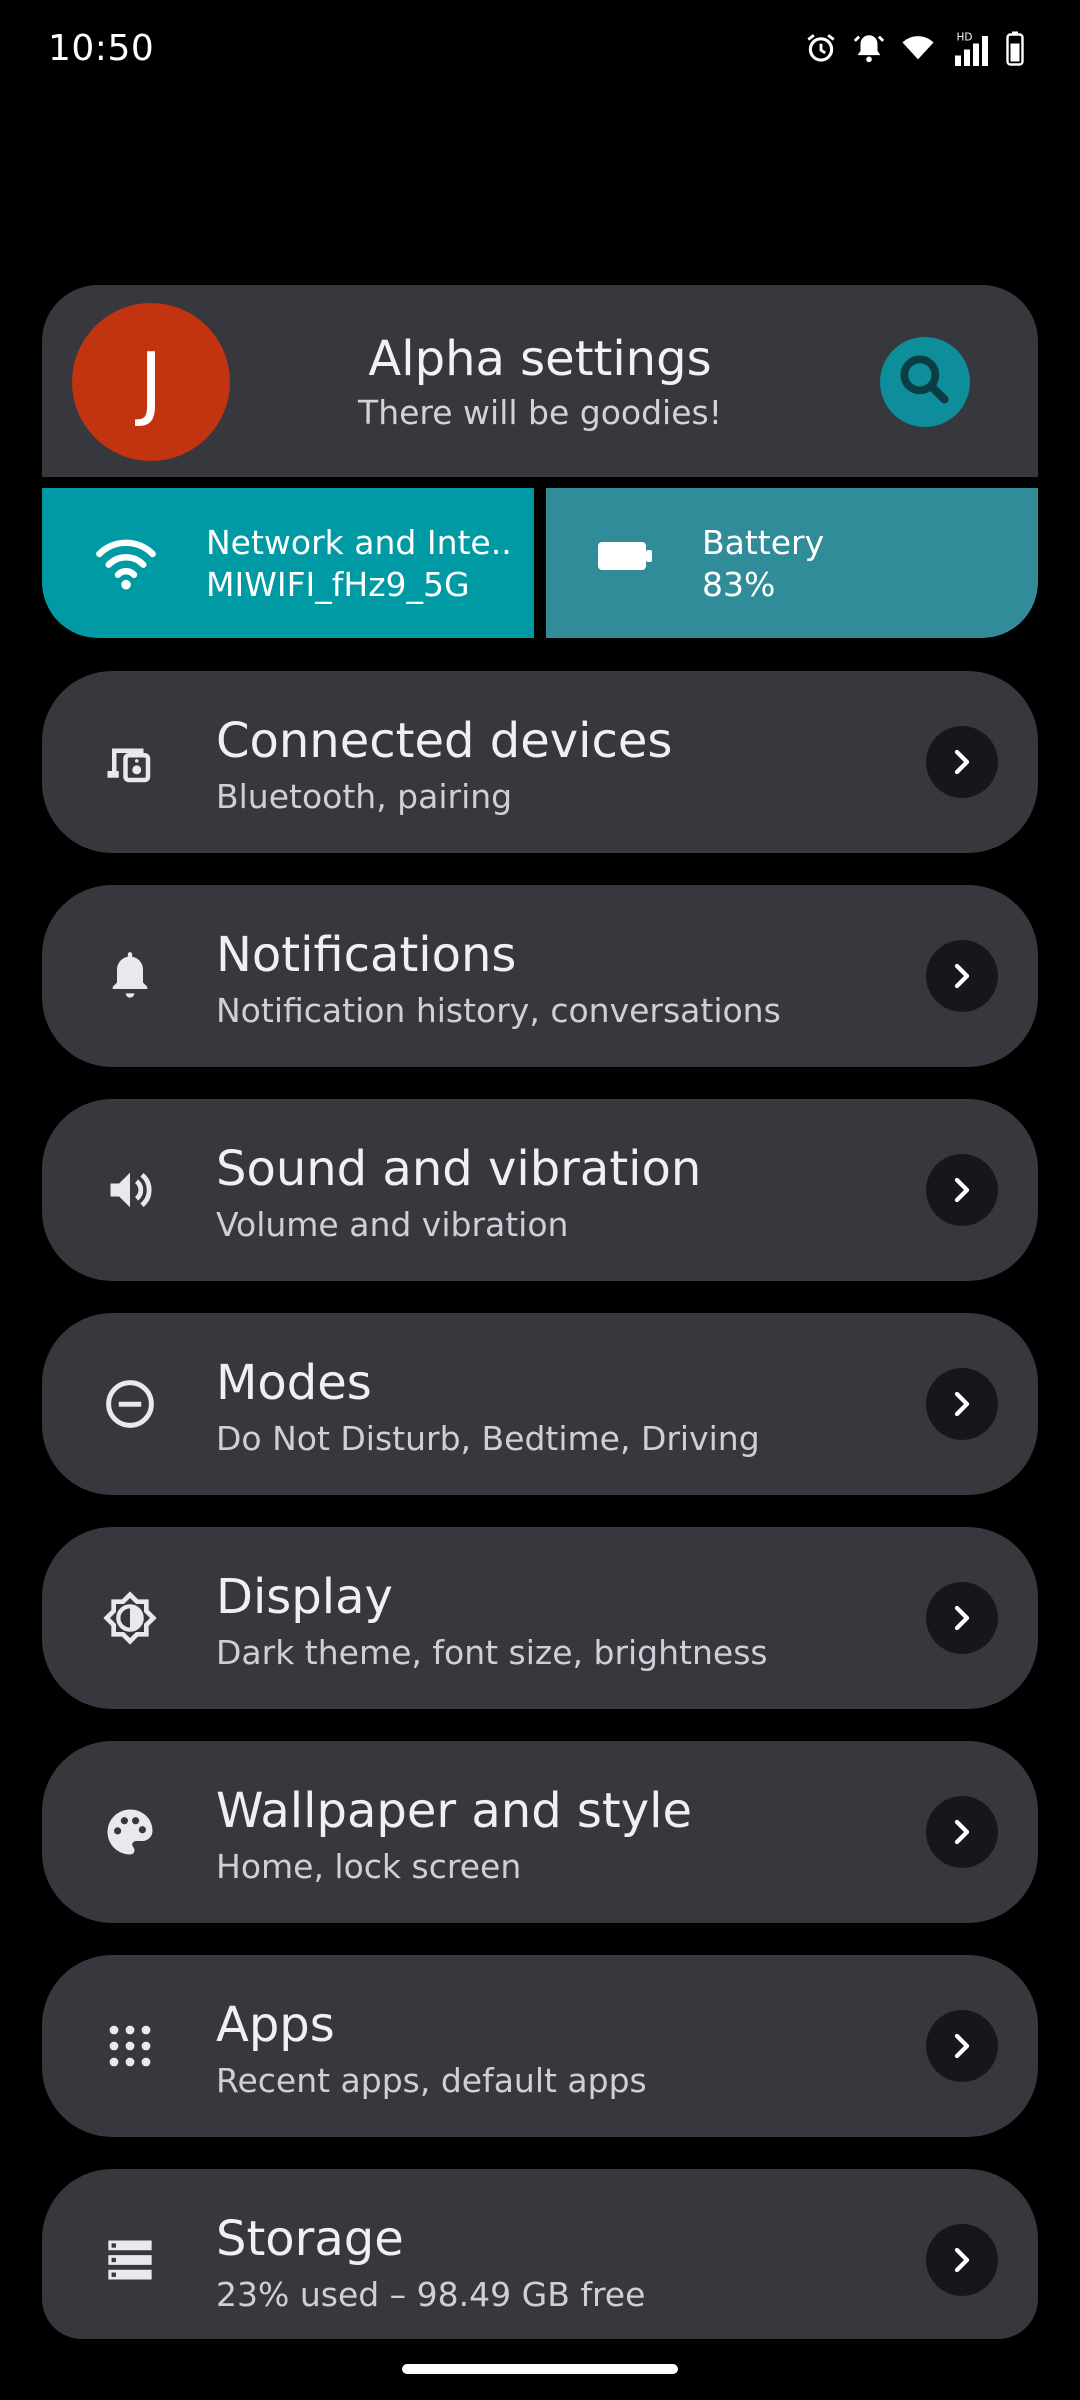 This screenshot has width=1080, height=2400. What do you see at coordinates (130, 2046) in the screenshot?
I see `apps-grid-icon` at bounding box center [130, 2046].